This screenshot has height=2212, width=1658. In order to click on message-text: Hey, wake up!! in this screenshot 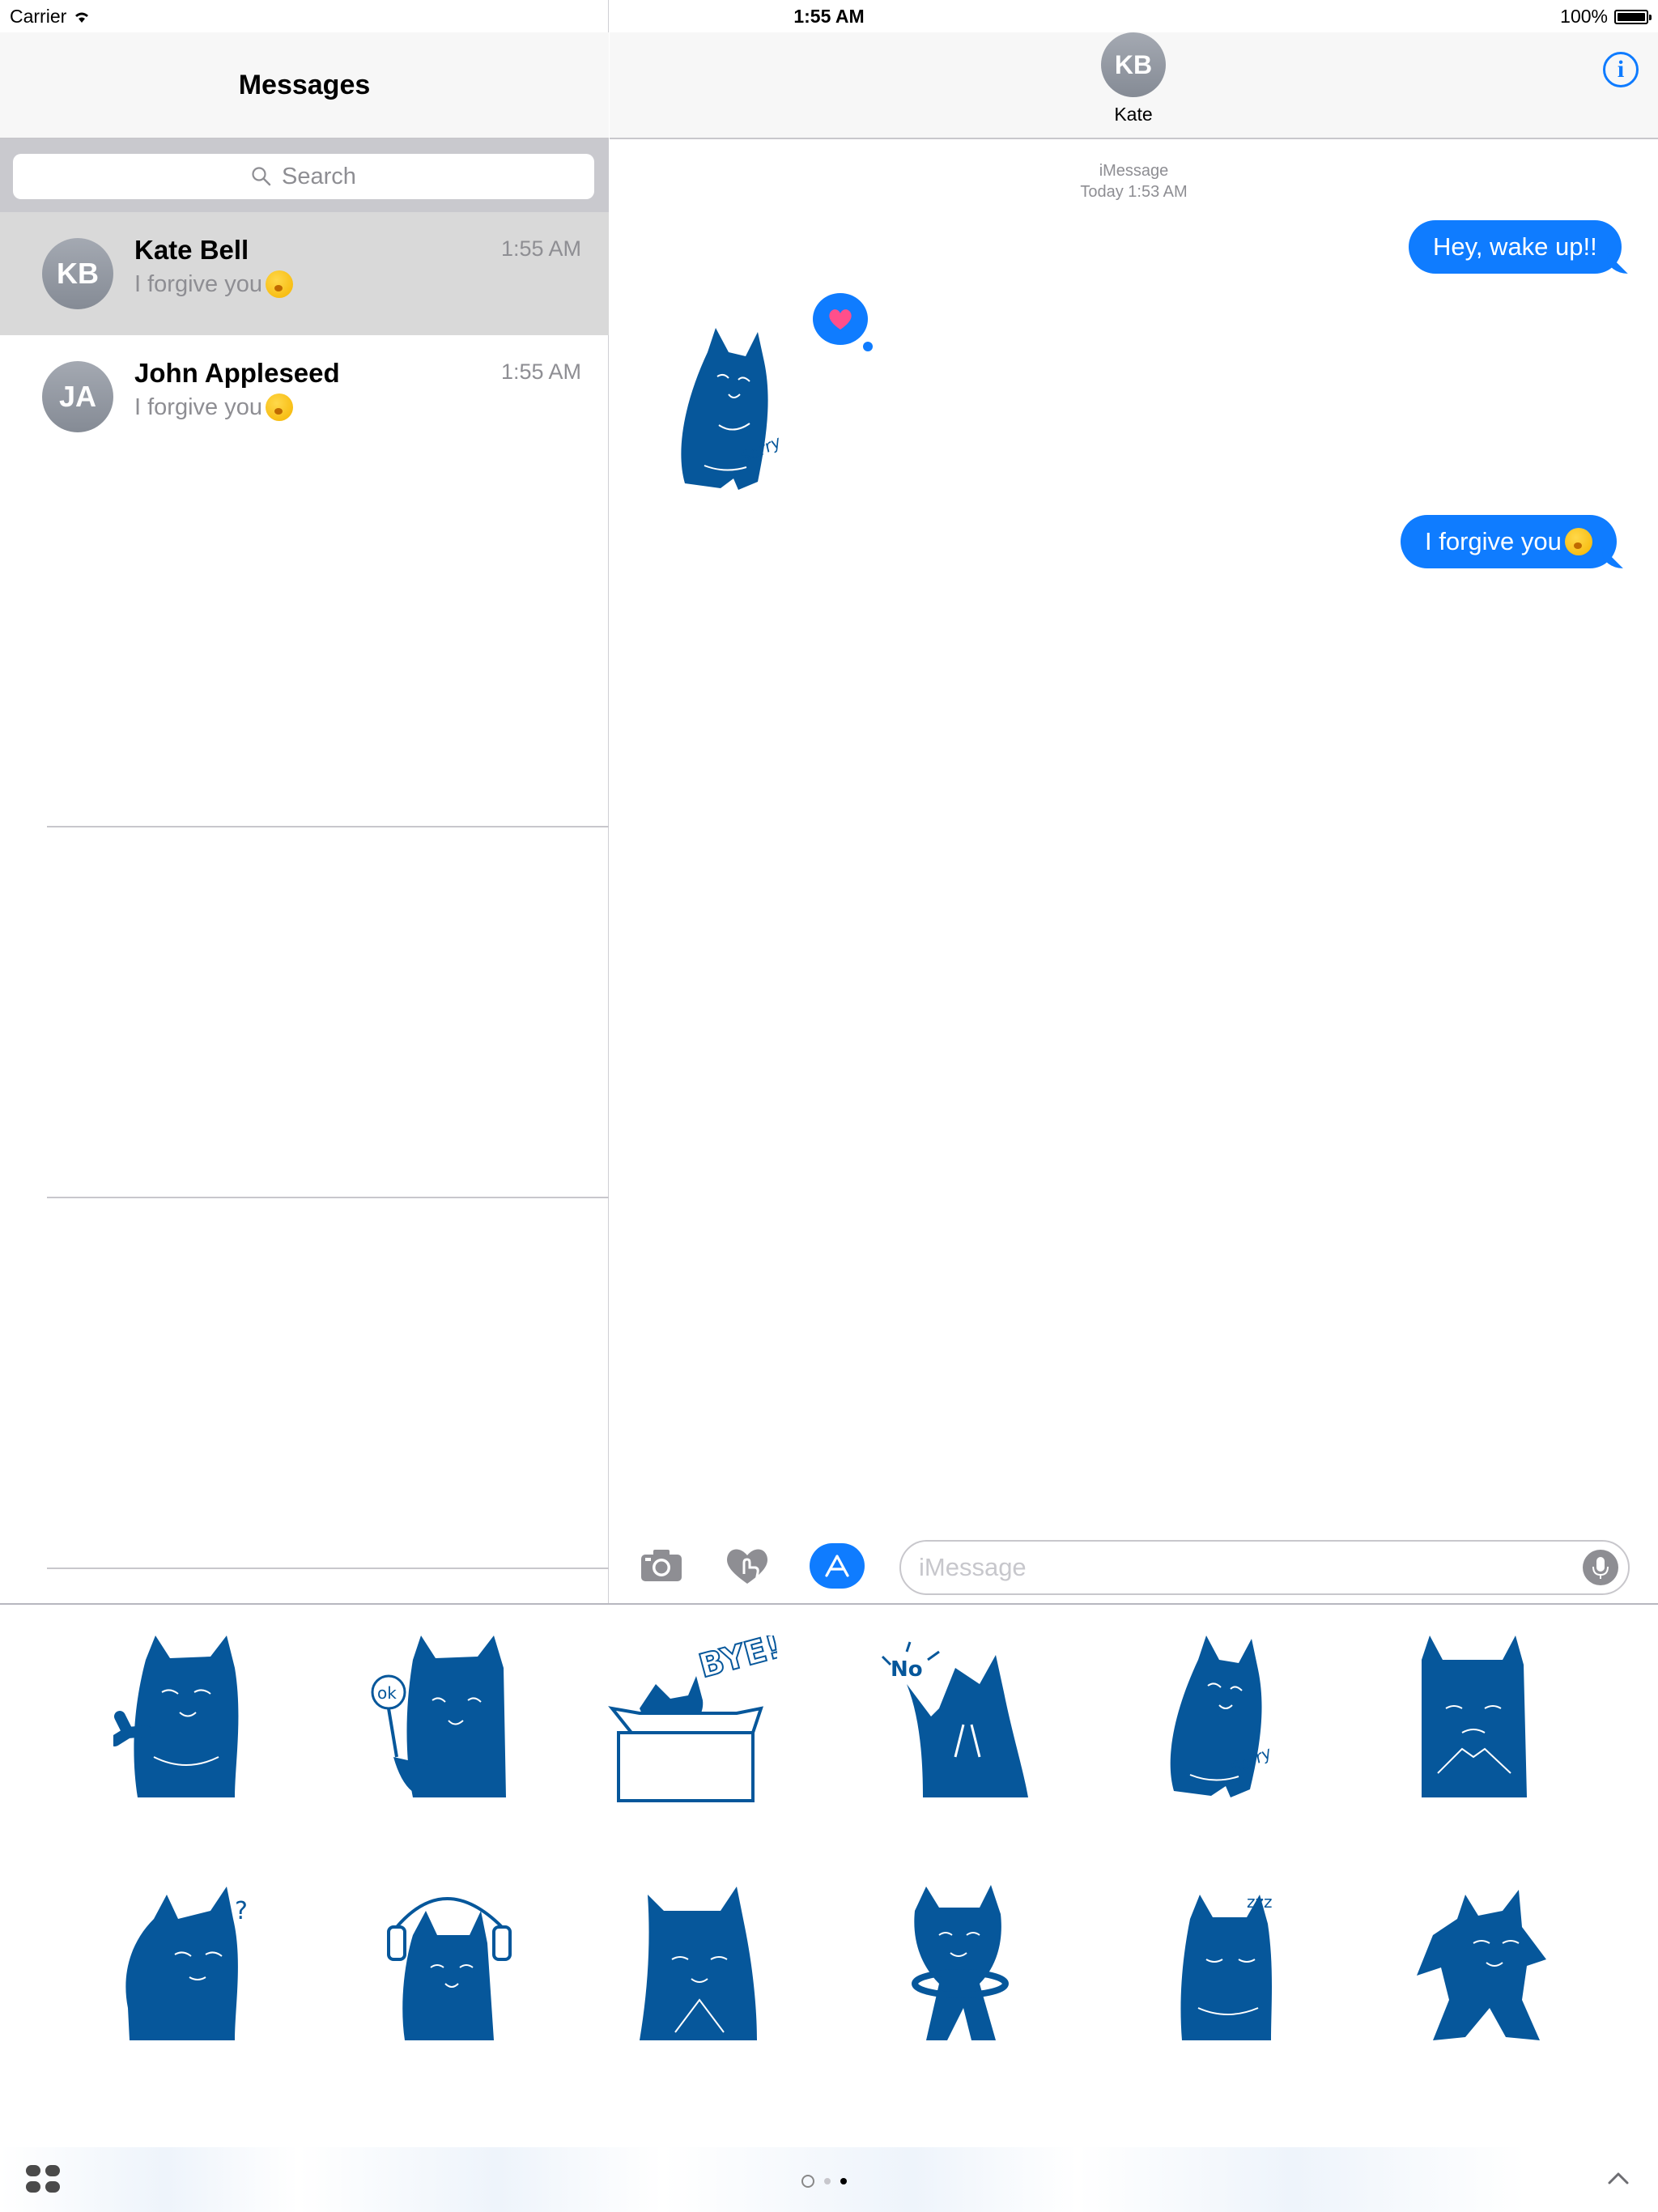, I will do `click(1515, 247)`.